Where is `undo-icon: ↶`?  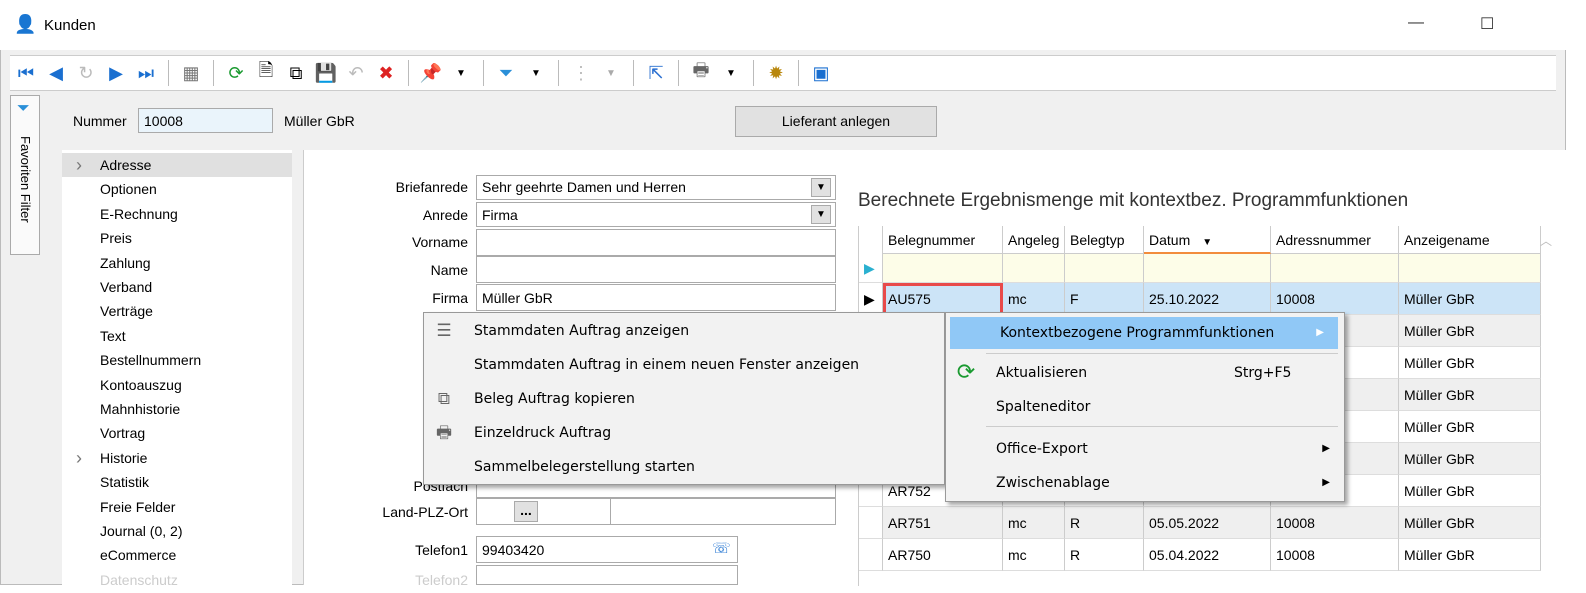
undo-icon: ↶ is located at coordinates (356, 73).